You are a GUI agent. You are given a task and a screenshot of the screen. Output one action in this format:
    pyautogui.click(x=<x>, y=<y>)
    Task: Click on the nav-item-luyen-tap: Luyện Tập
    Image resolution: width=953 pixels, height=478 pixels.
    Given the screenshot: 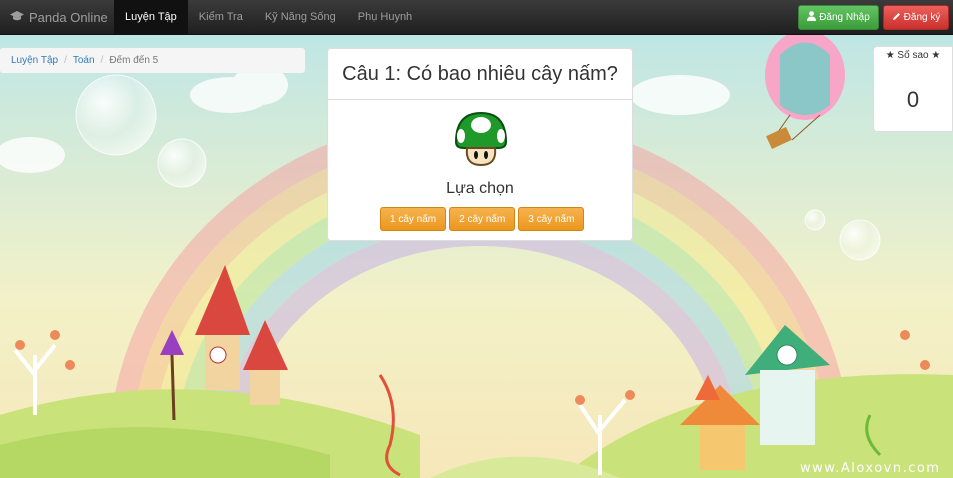 What is the action you would take?
    pyautogui.click(x=151, y=17)
    